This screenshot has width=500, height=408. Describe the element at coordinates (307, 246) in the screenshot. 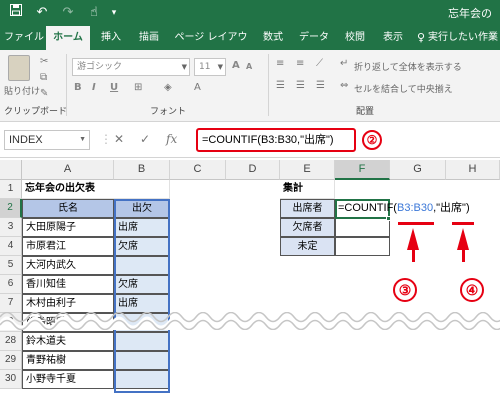

I see `cell-e4-label: 未定` at that location.